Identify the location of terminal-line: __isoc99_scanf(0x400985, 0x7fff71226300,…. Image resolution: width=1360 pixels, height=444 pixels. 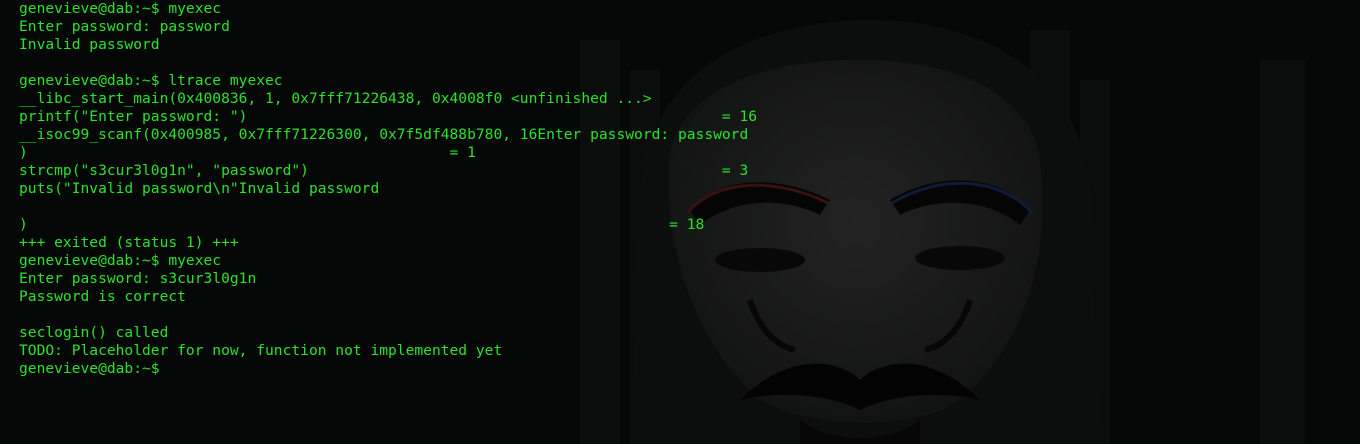
(384, 134).